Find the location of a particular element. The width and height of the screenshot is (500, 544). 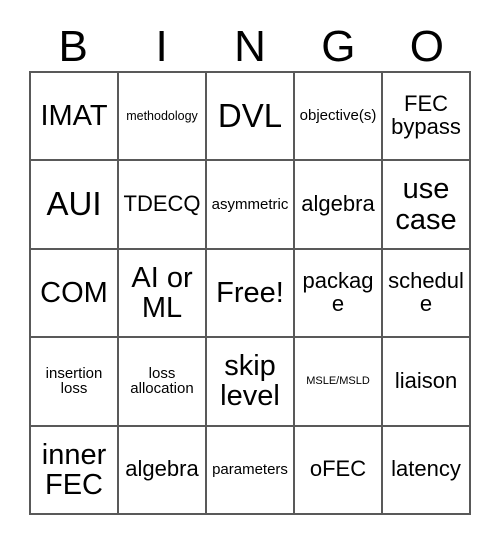

bingo-cell-label: Free! is located at coordinates (250, 292).